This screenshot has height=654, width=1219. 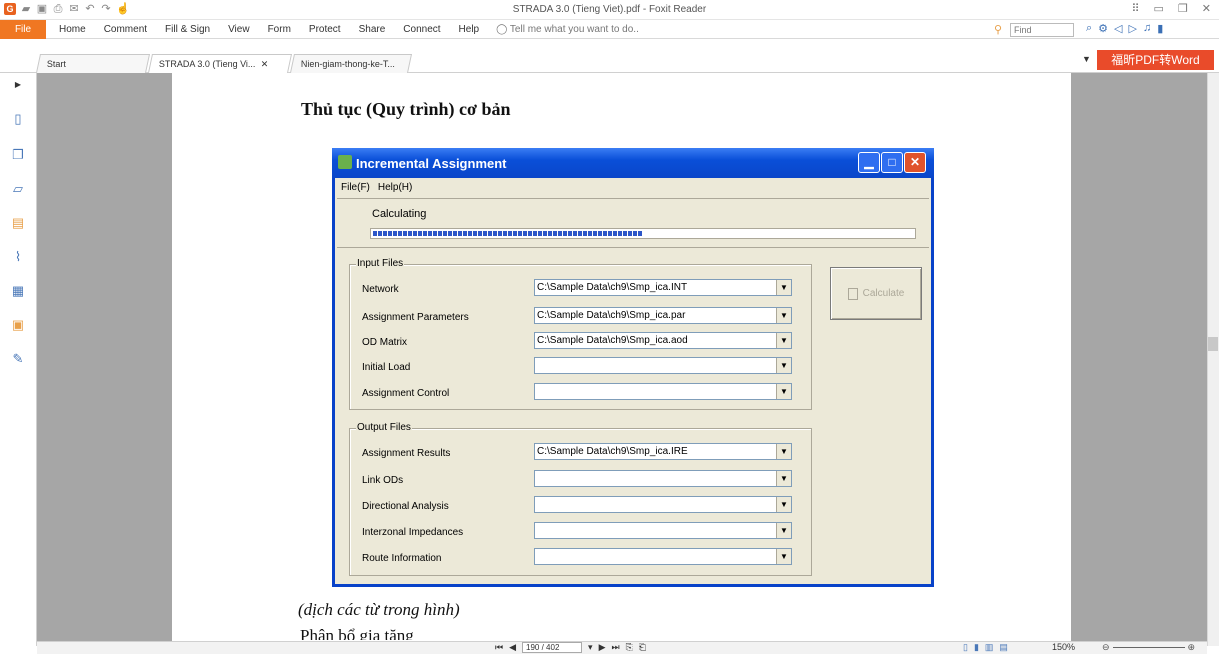 I want to click on menu-protect: Protect, so click(x=325, y=29).